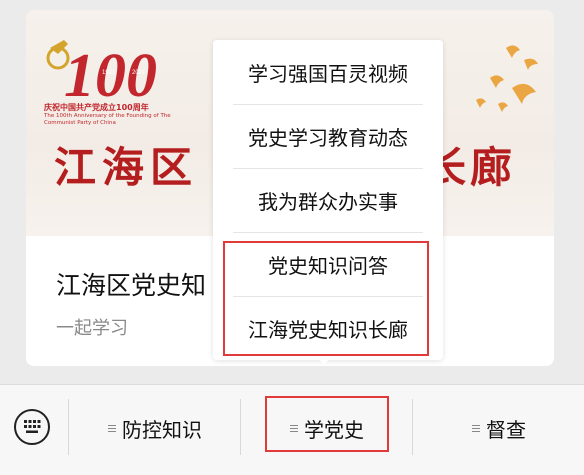  Describe the element at coordinates (506, 429) in the screenshot. I see `tab-label: 督查` at that location.